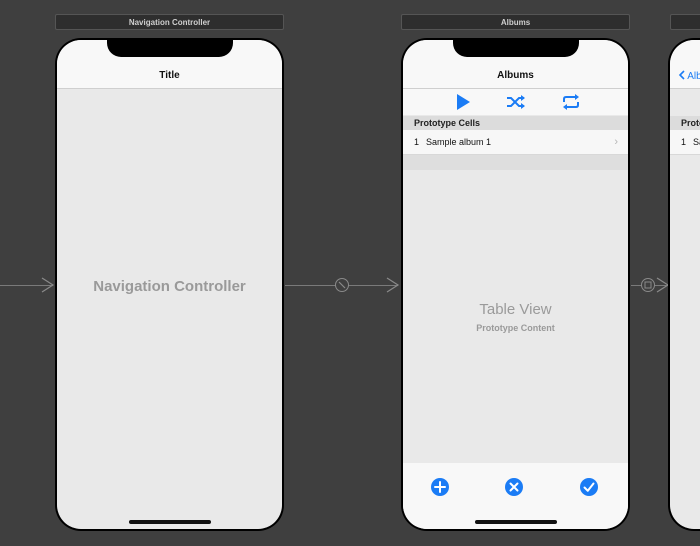 The height and width of the screenshot is (546, 700). Describe the element at coordinates (515, 328) in the screenshot. I see `table-view-sublabel: Prototype Content` at that location.